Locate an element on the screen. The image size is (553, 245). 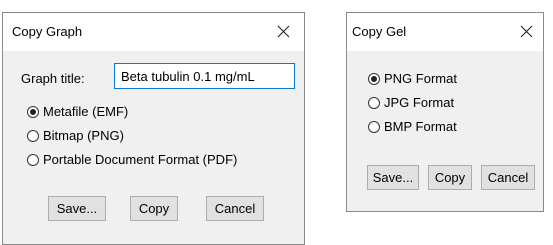
radio-png-format-label: PNG Format is located at coordinates (420, 78).